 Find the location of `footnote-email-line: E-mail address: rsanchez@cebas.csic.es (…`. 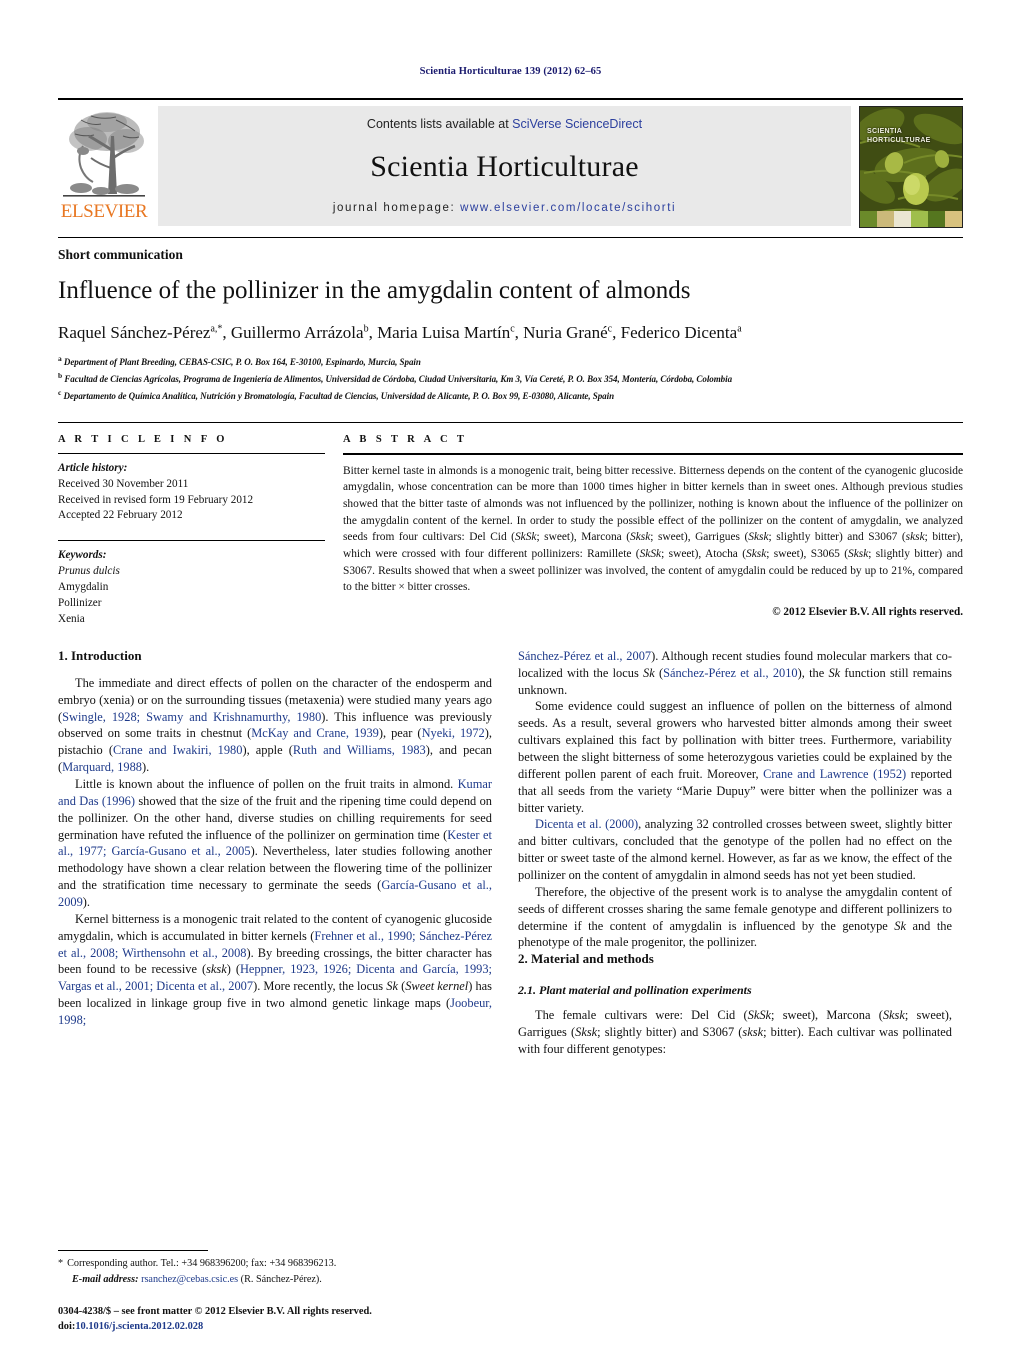

footnote-email-line: E-mail address: rsanchez@cebas.csic.es (… is located at coordinates (275, 1279).